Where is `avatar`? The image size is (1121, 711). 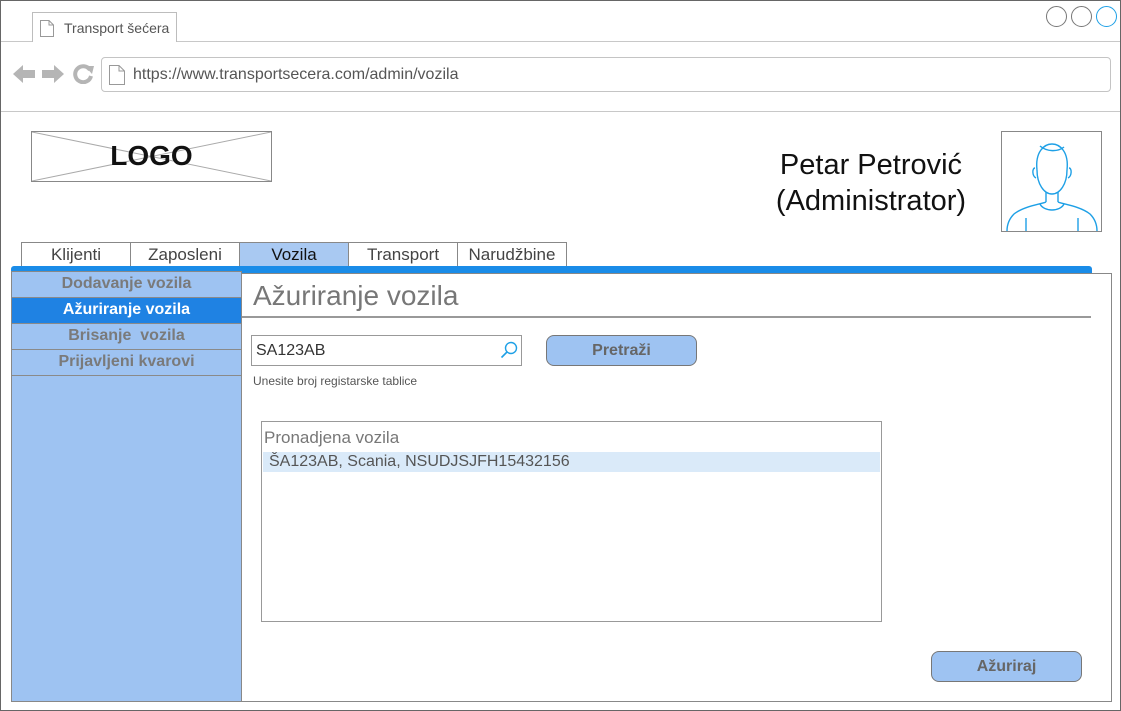 avatar is located at coordinates (1051, 181).